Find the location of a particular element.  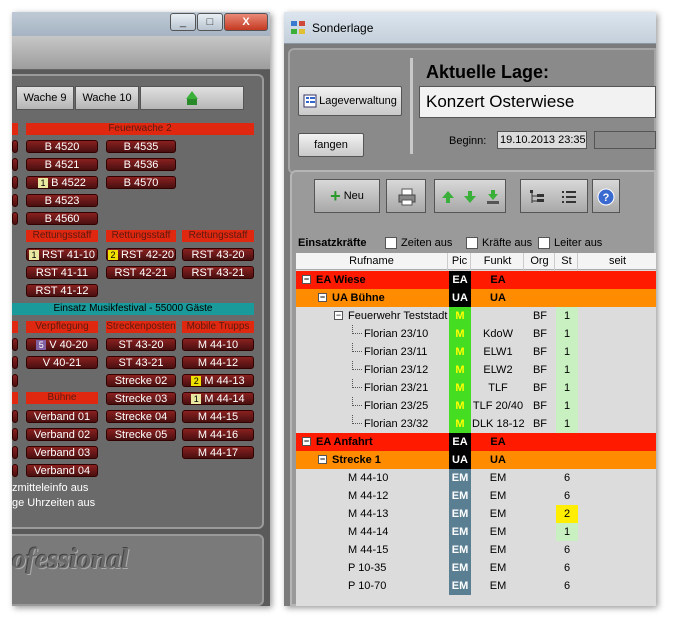

unit-v-40-20: 5V 40-20 is located at coordinates (62, 344).